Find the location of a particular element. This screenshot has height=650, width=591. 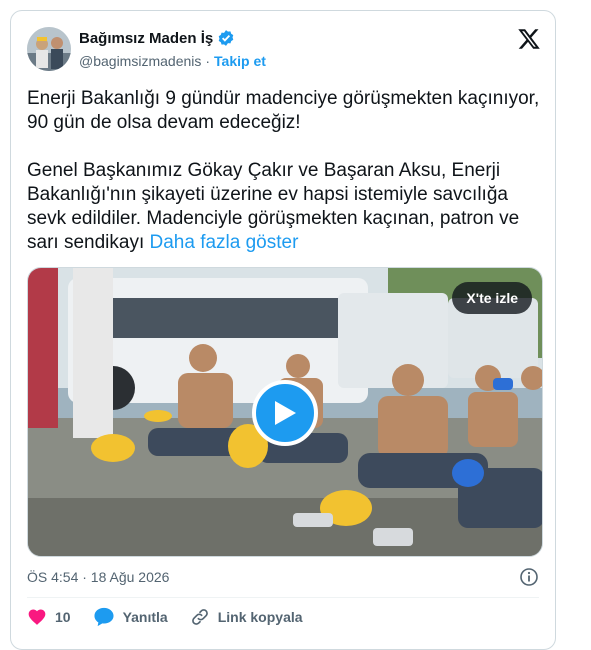

avatar is located at coordinates (49, 49).